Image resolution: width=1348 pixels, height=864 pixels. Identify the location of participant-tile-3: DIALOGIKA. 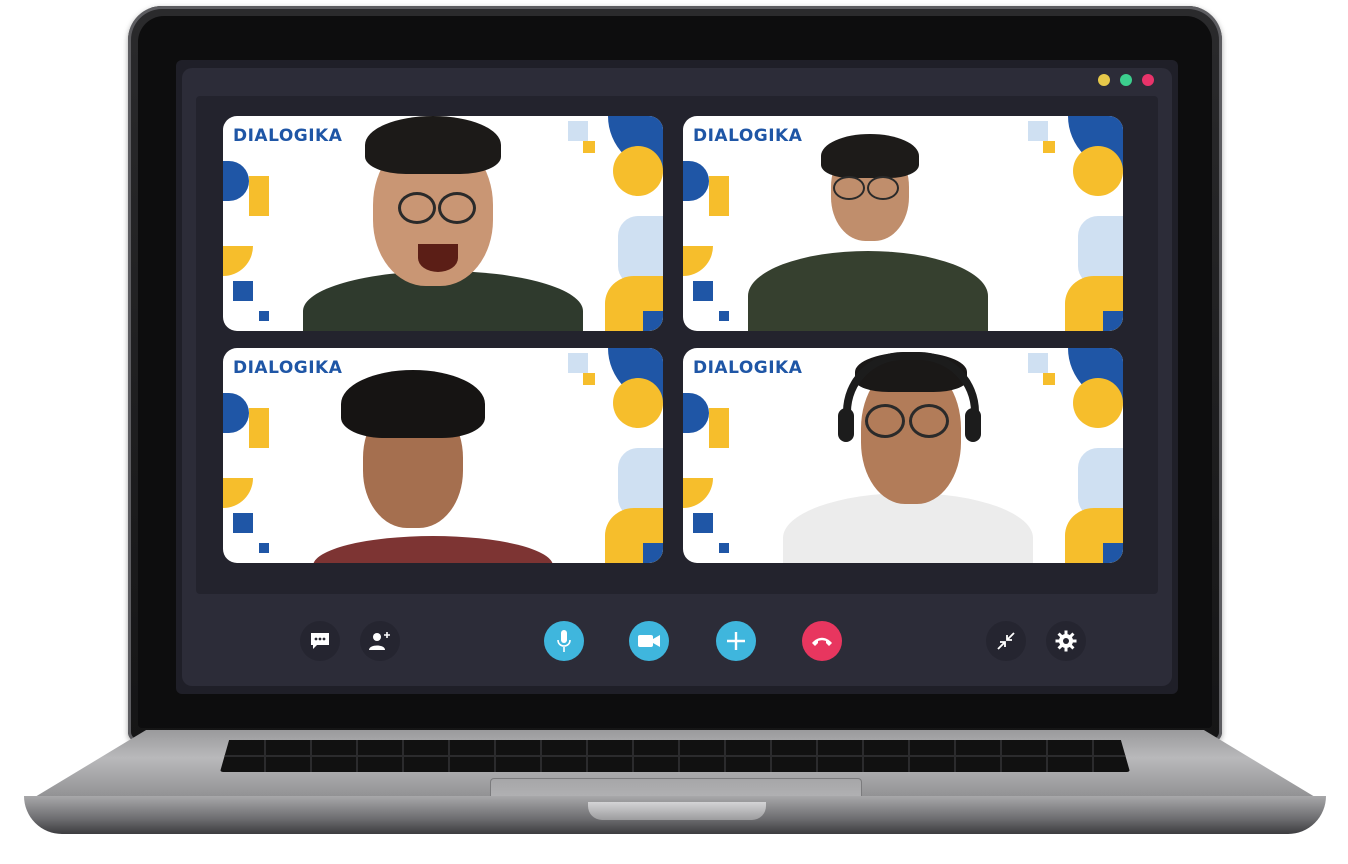
(443, 455).